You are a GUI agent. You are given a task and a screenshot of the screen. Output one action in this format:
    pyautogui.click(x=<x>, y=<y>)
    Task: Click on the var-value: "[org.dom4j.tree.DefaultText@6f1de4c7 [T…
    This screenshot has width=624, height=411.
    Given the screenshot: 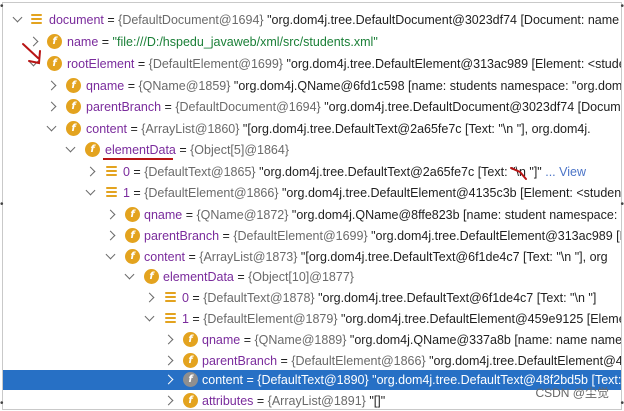 What is the action you would take?
    pyautogui.click(x=454, y=257)
    